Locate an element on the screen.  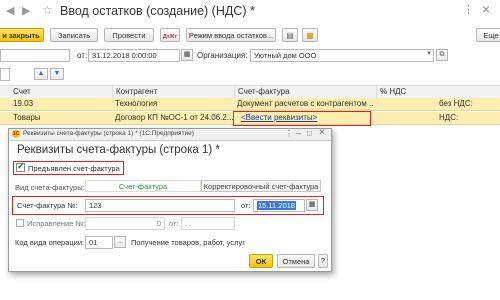
dialog-close-icon: × is located at coordinates (322, 132).